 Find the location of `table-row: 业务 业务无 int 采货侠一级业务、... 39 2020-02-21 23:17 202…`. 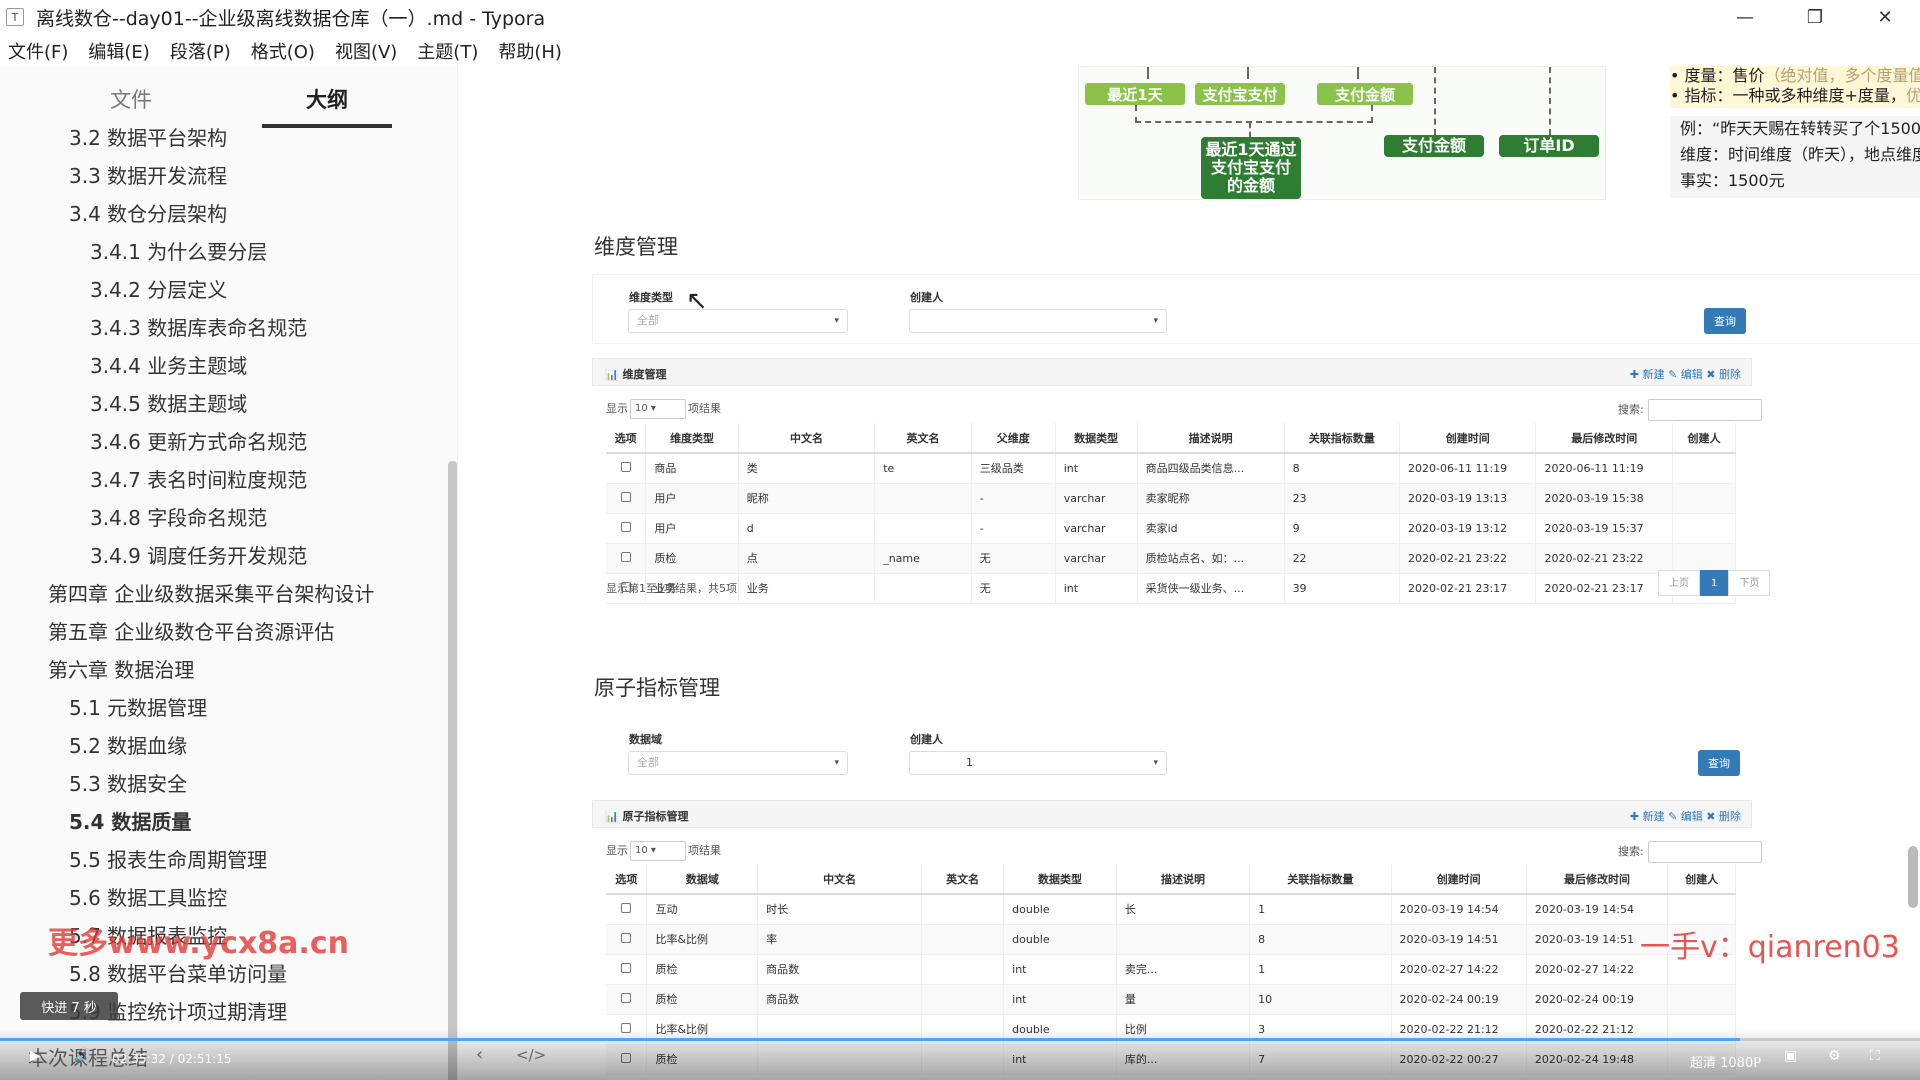

table-row: 业务 业务无 int 采货侠一级业务、... 39 2020-02-21 23:17 202… is located at coordinates (1171, 588).